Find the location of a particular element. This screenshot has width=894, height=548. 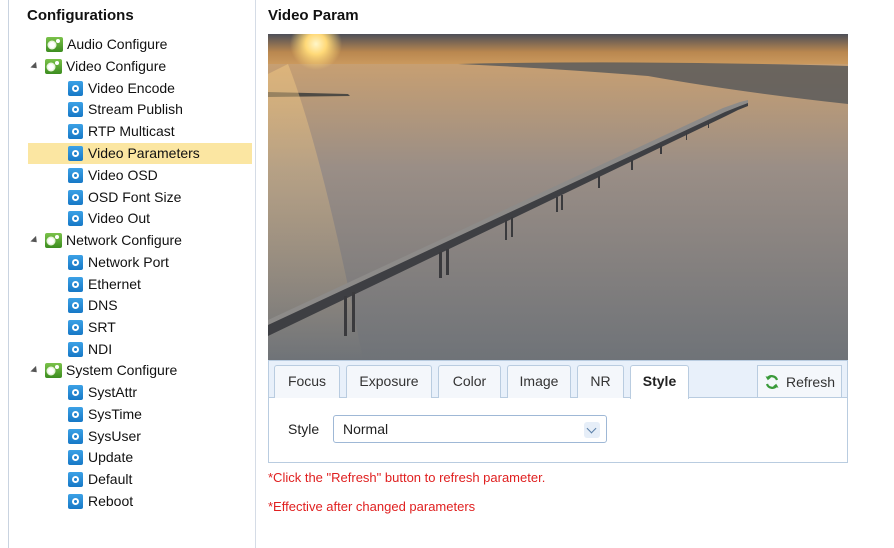

style-field-label: Style is located at coordinates (304, 429).